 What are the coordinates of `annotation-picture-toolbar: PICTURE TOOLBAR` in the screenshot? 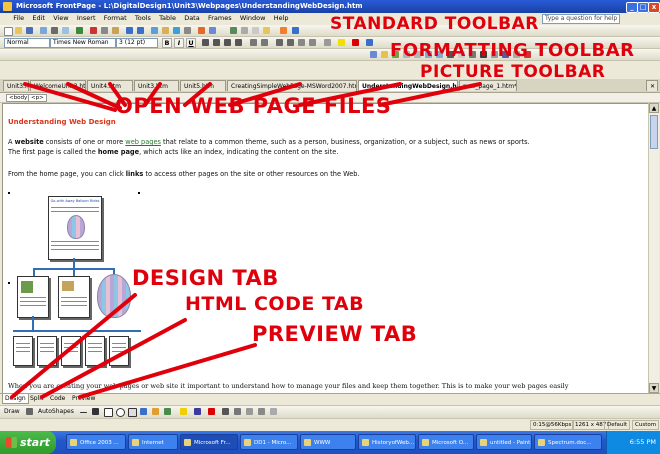 It's located at (513, 72).